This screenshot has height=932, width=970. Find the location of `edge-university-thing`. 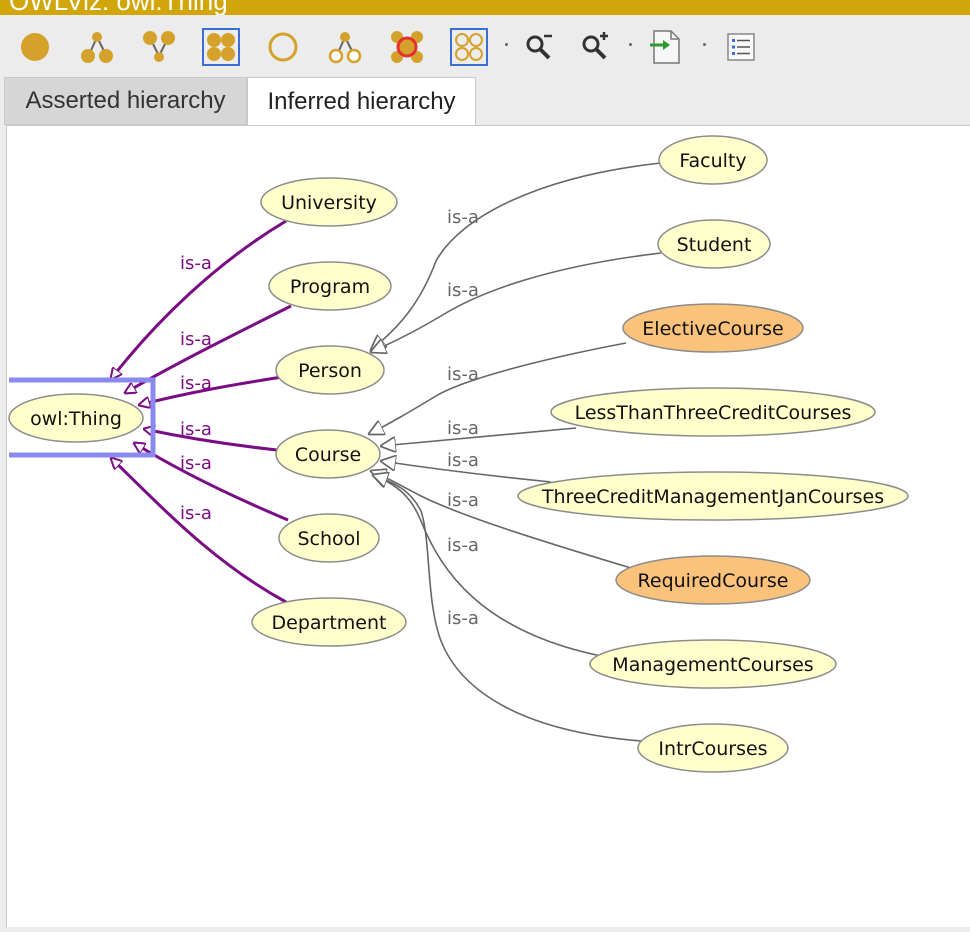

edge-university-thing is located at coordinates (199, 299).